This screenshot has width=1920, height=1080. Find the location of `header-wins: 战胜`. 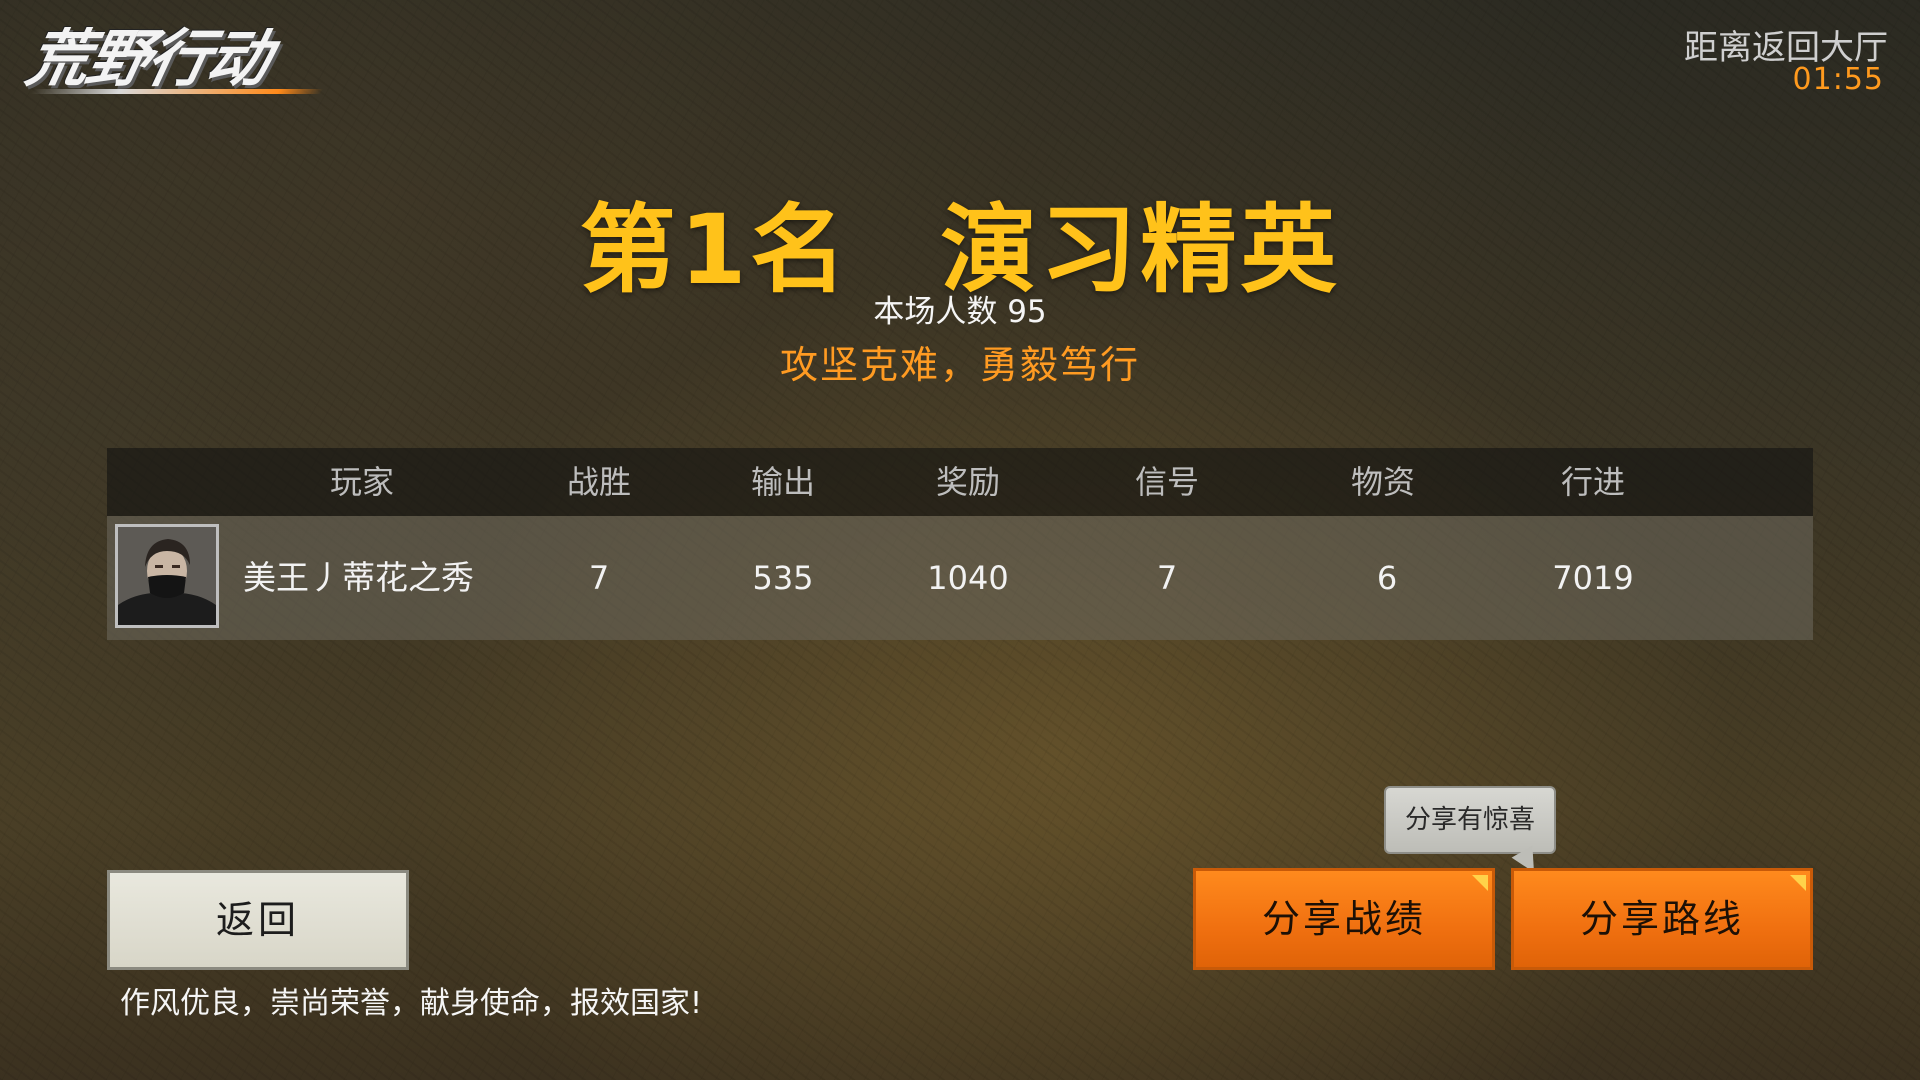

header-wins: 战胜 is located at coordinates (599, 482).